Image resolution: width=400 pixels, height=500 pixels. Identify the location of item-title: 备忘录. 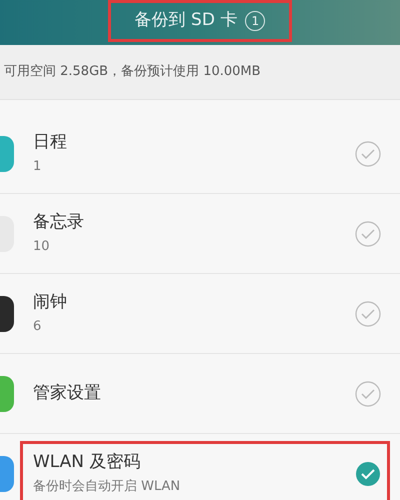
(59, 222).